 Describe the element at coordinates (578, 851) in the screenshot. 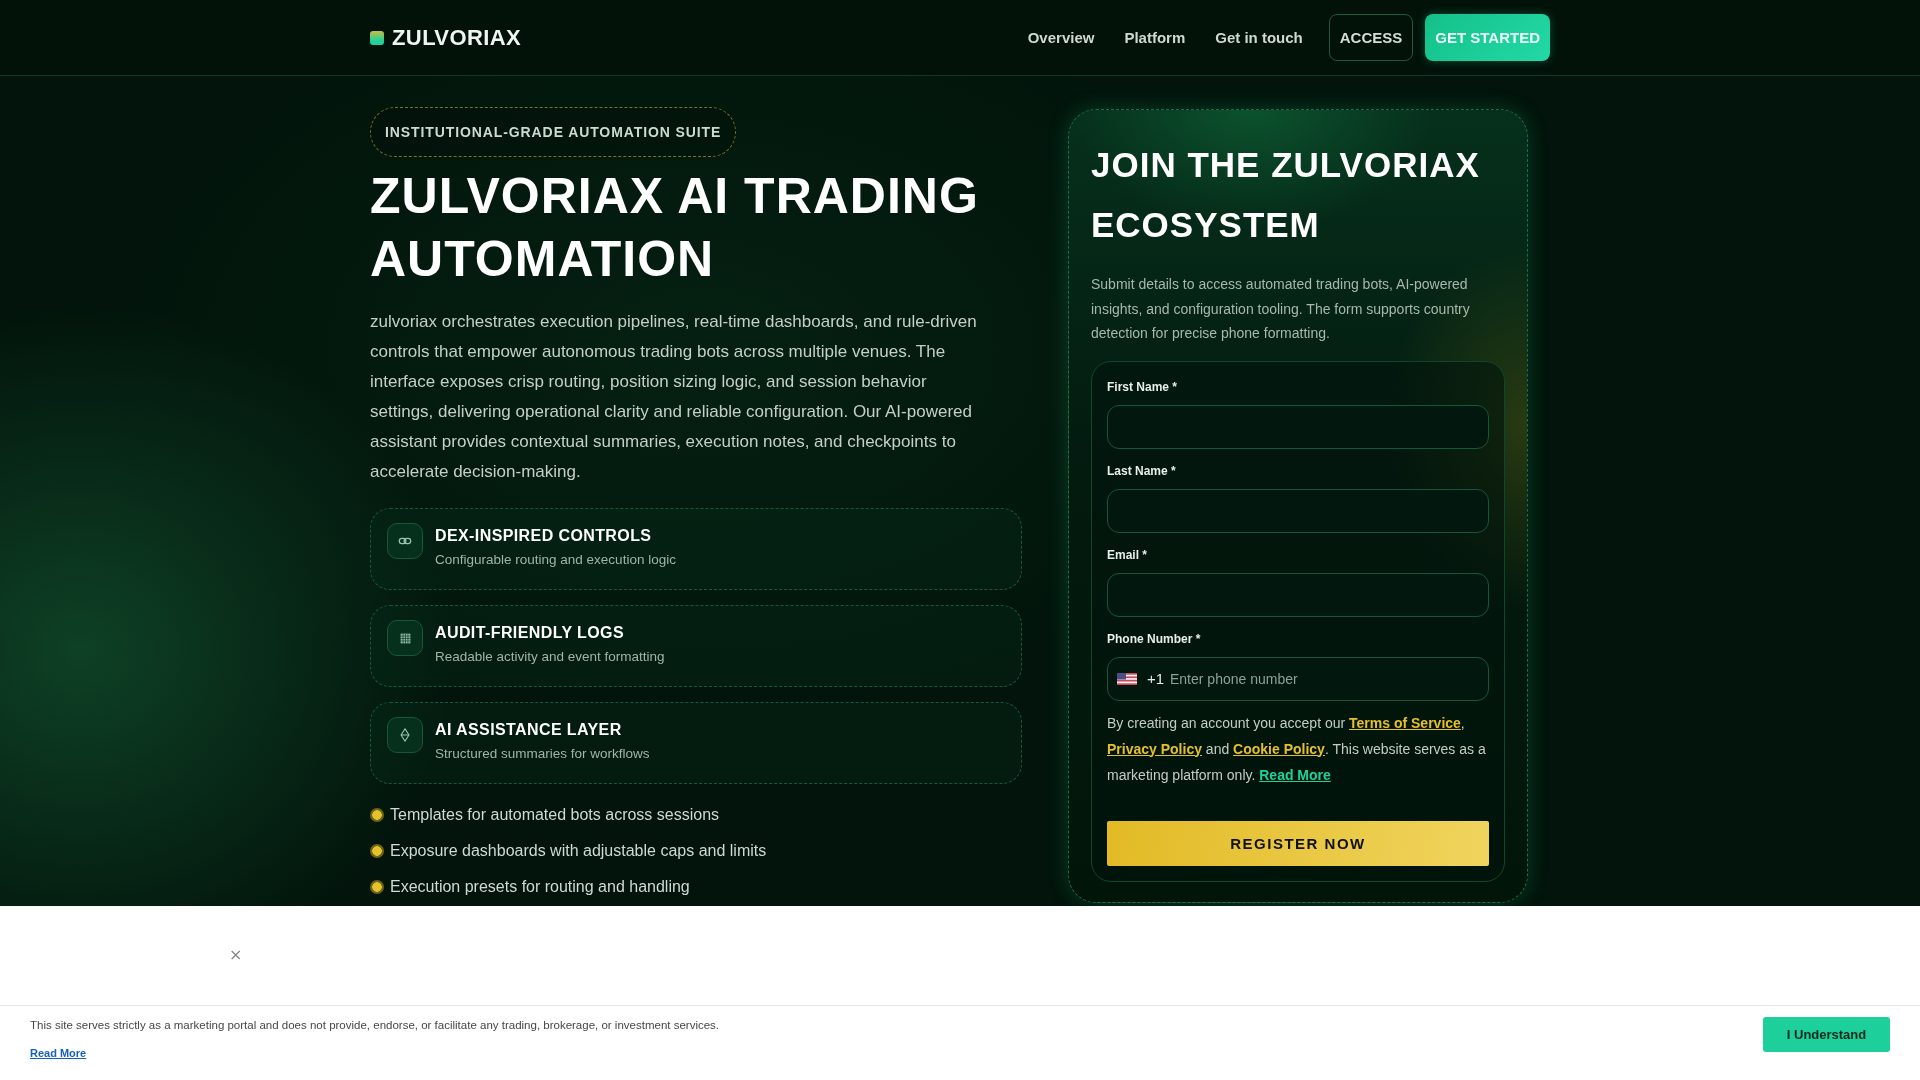

I see `bullet-text: Exposure dashboards with adjustable caps and limits` at that location.